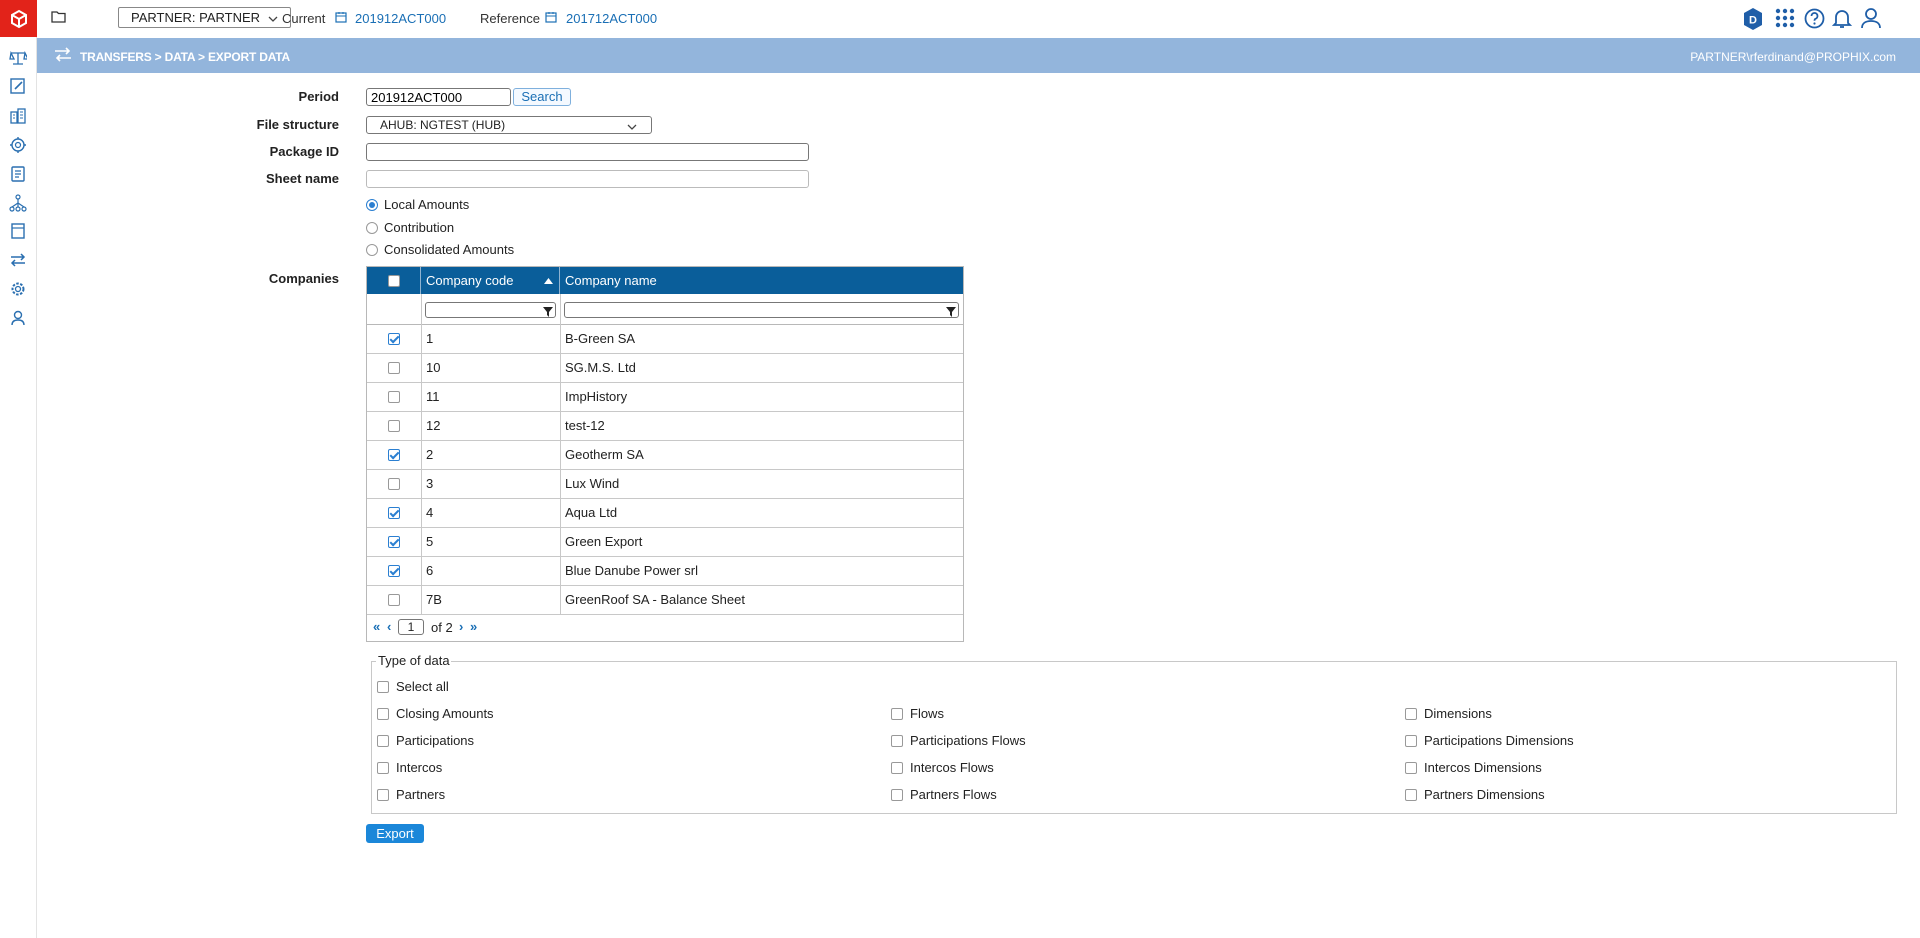 The height and width of the screenshot is (938, 1920). I want to click on table-row: 10 SG.M.S. Ltd, so click(665, 368).